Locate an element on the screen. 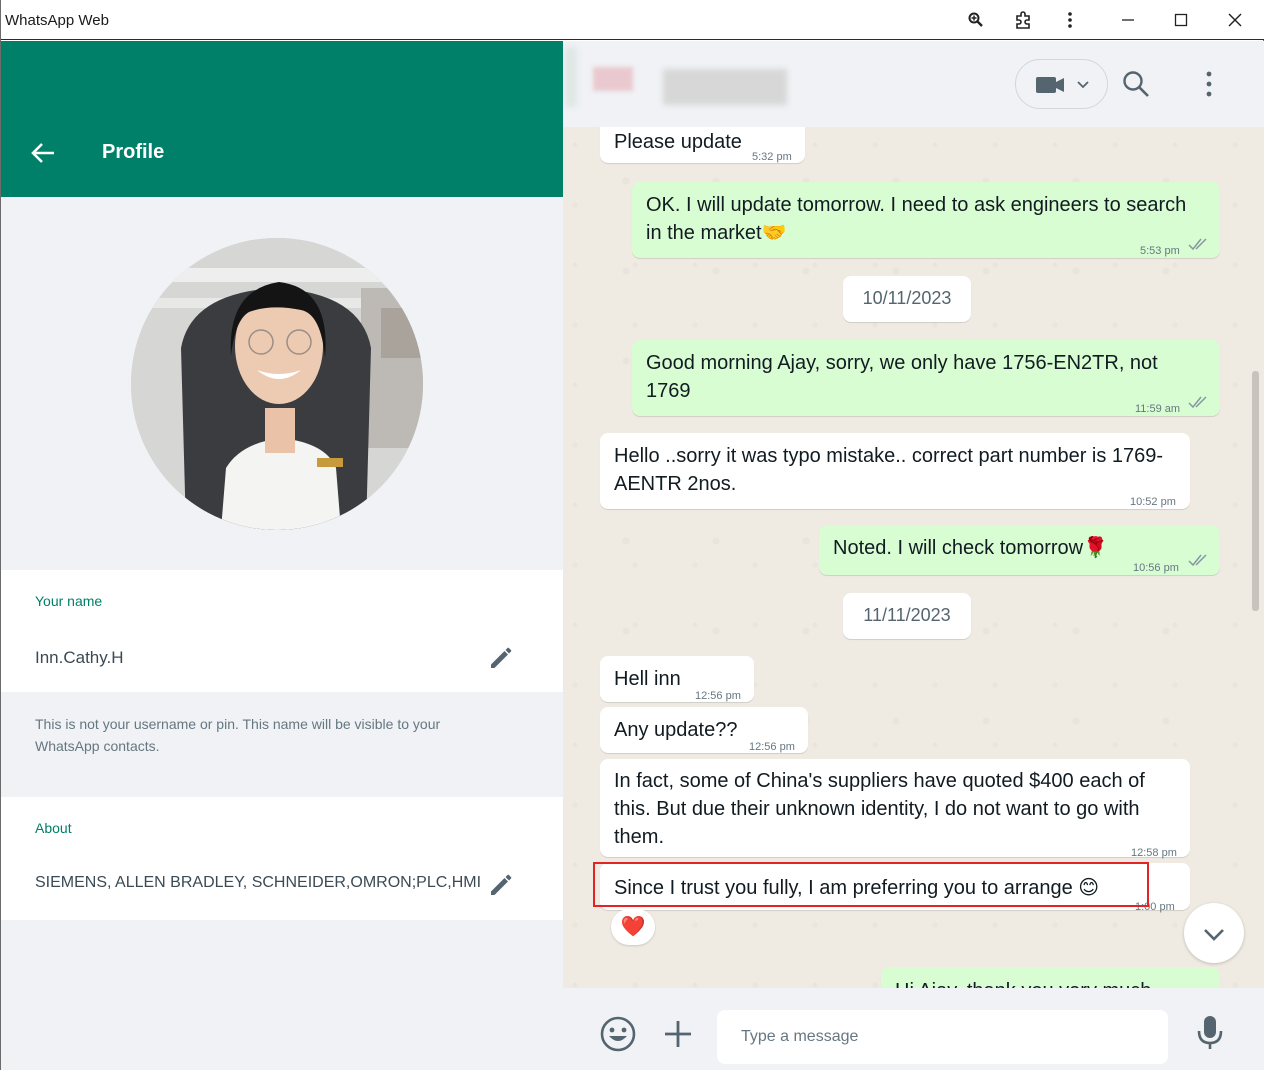  name-card: Your name Inn.Cathy.H is located at coordinates (282, 631).